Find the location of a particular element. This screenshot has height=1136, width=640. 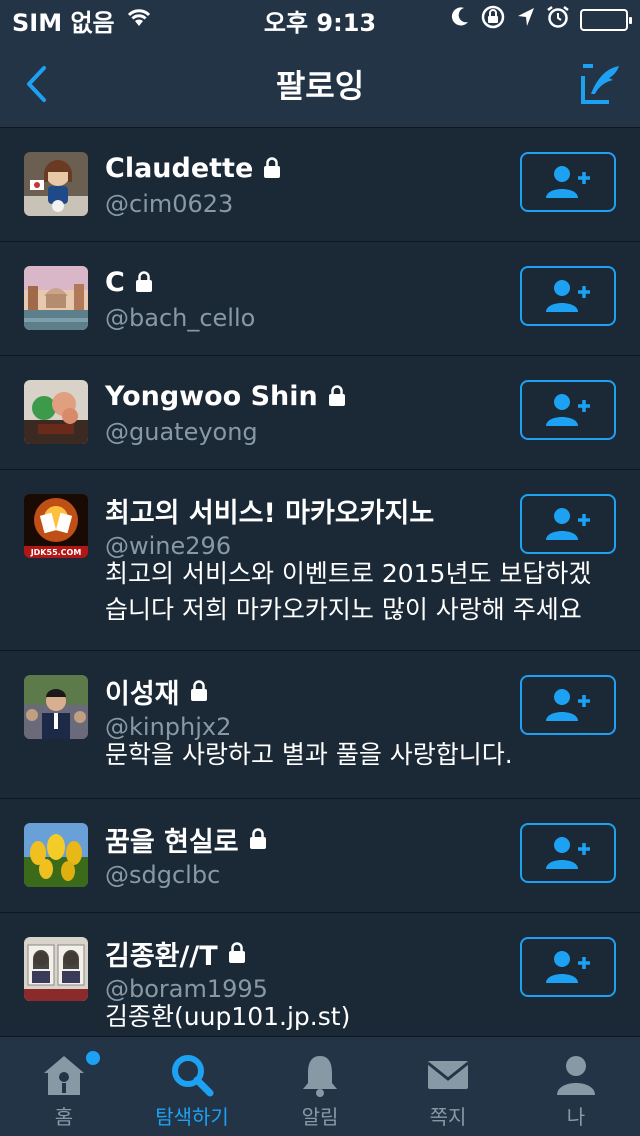

compose-button is located at coordinates (601, 84).